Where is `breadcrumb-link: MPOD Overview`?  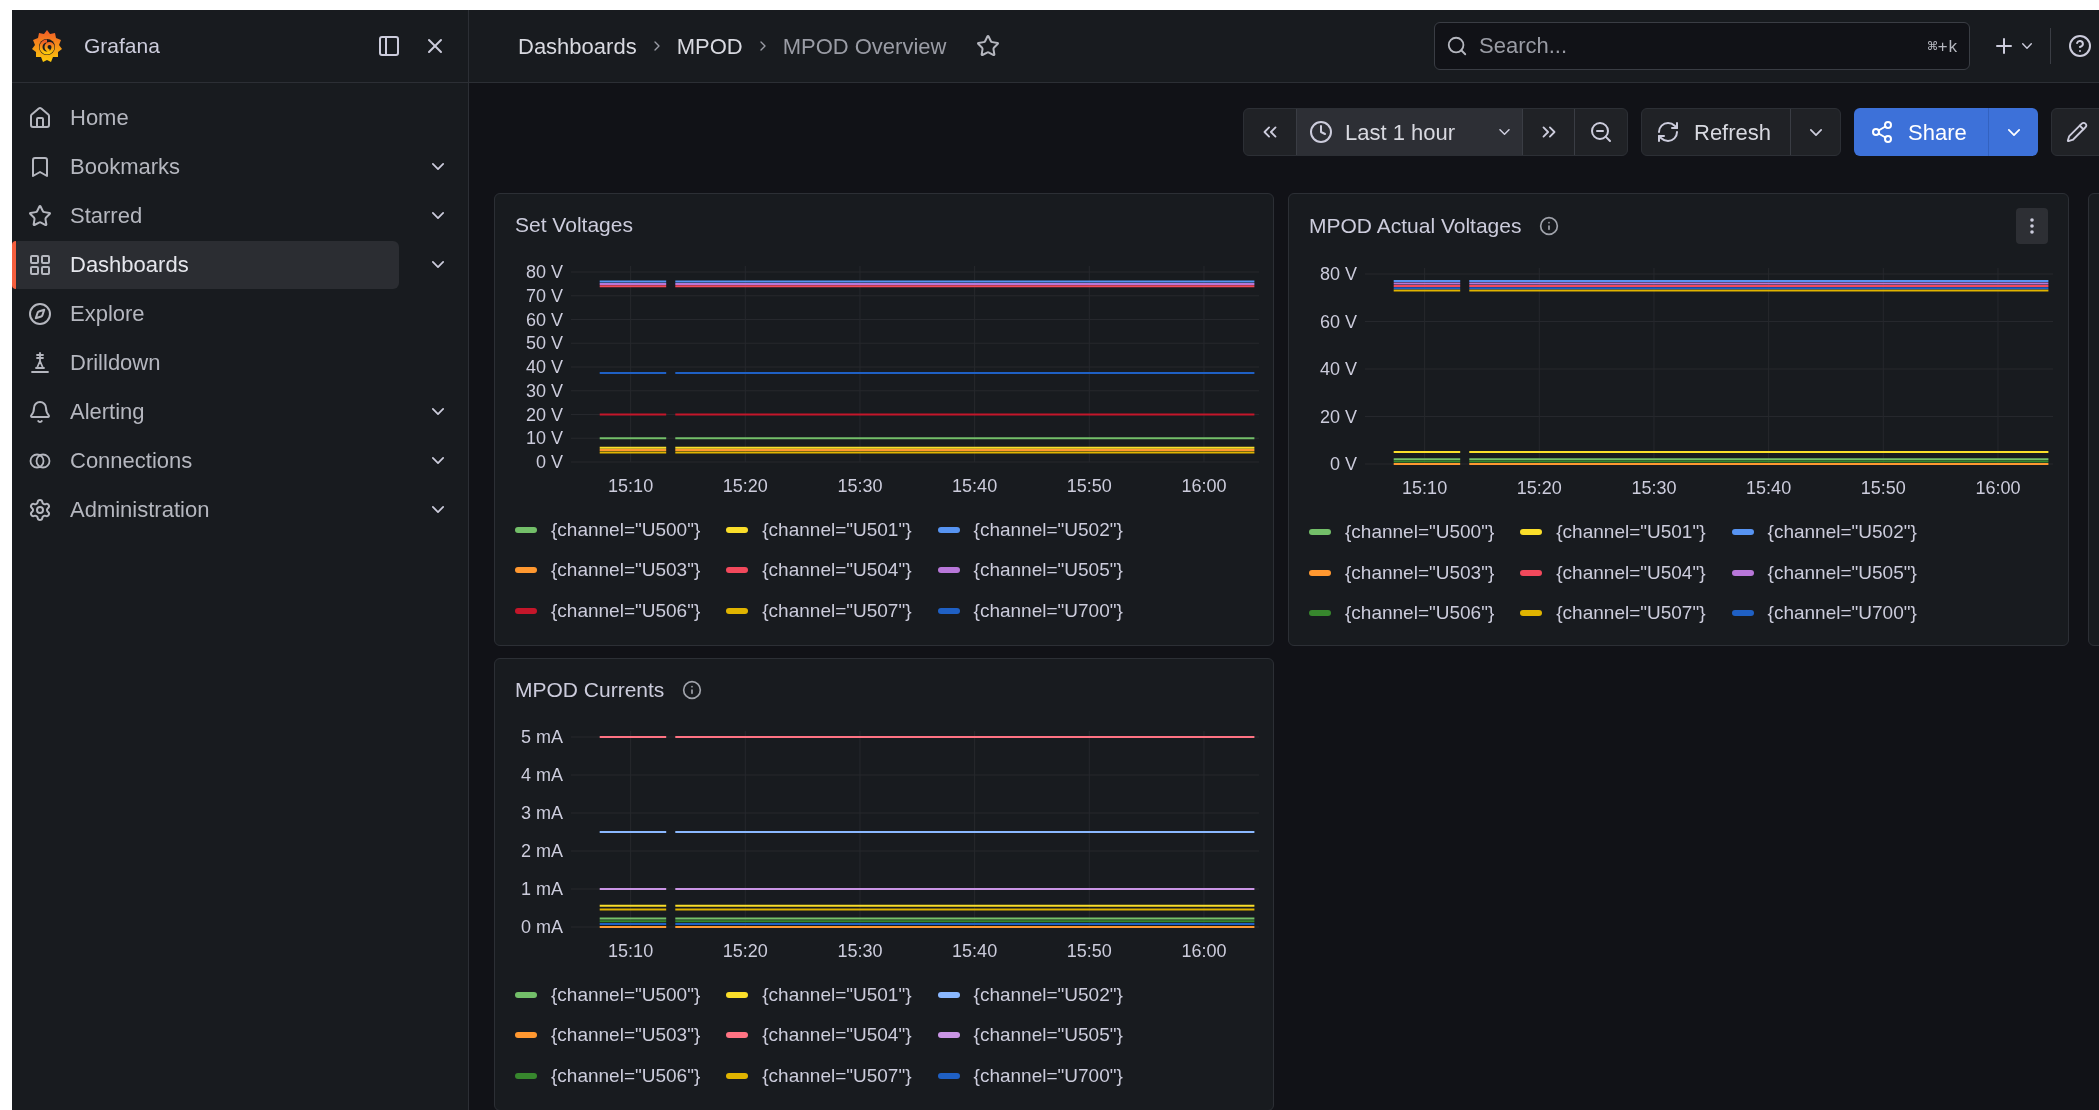
breadcrumb-link: MPOD Overview is located at coordinates (864, 46).